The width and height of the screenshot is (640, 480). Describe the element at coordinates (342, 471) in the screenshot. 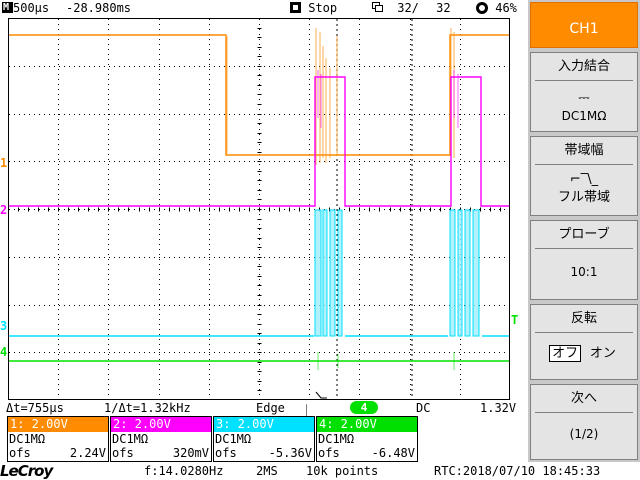

I see `record-length-readout: 10k points` at that location.